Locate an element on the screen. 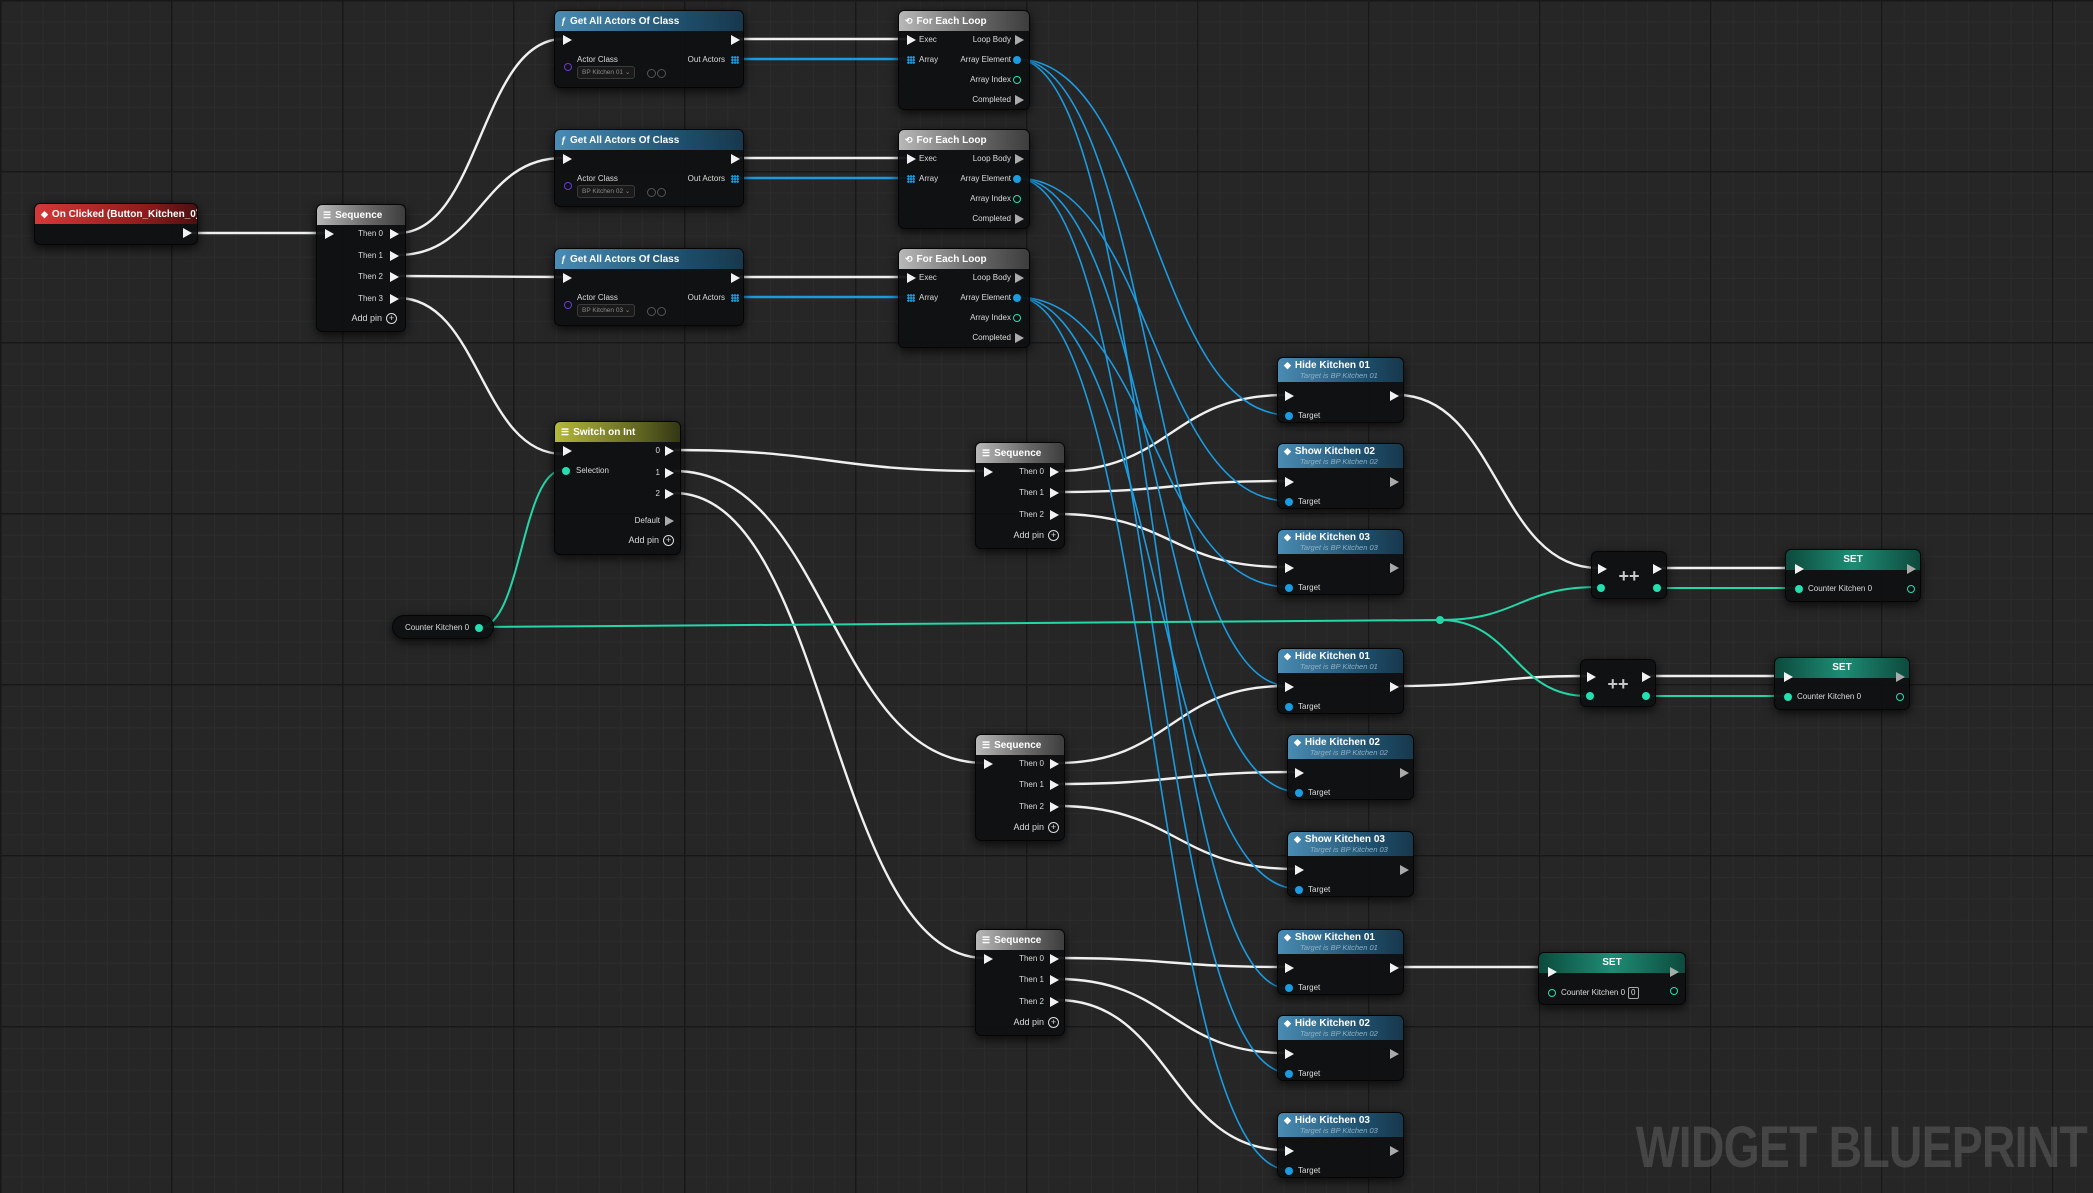  counter-out-pin is located at coordinates (479, 628).